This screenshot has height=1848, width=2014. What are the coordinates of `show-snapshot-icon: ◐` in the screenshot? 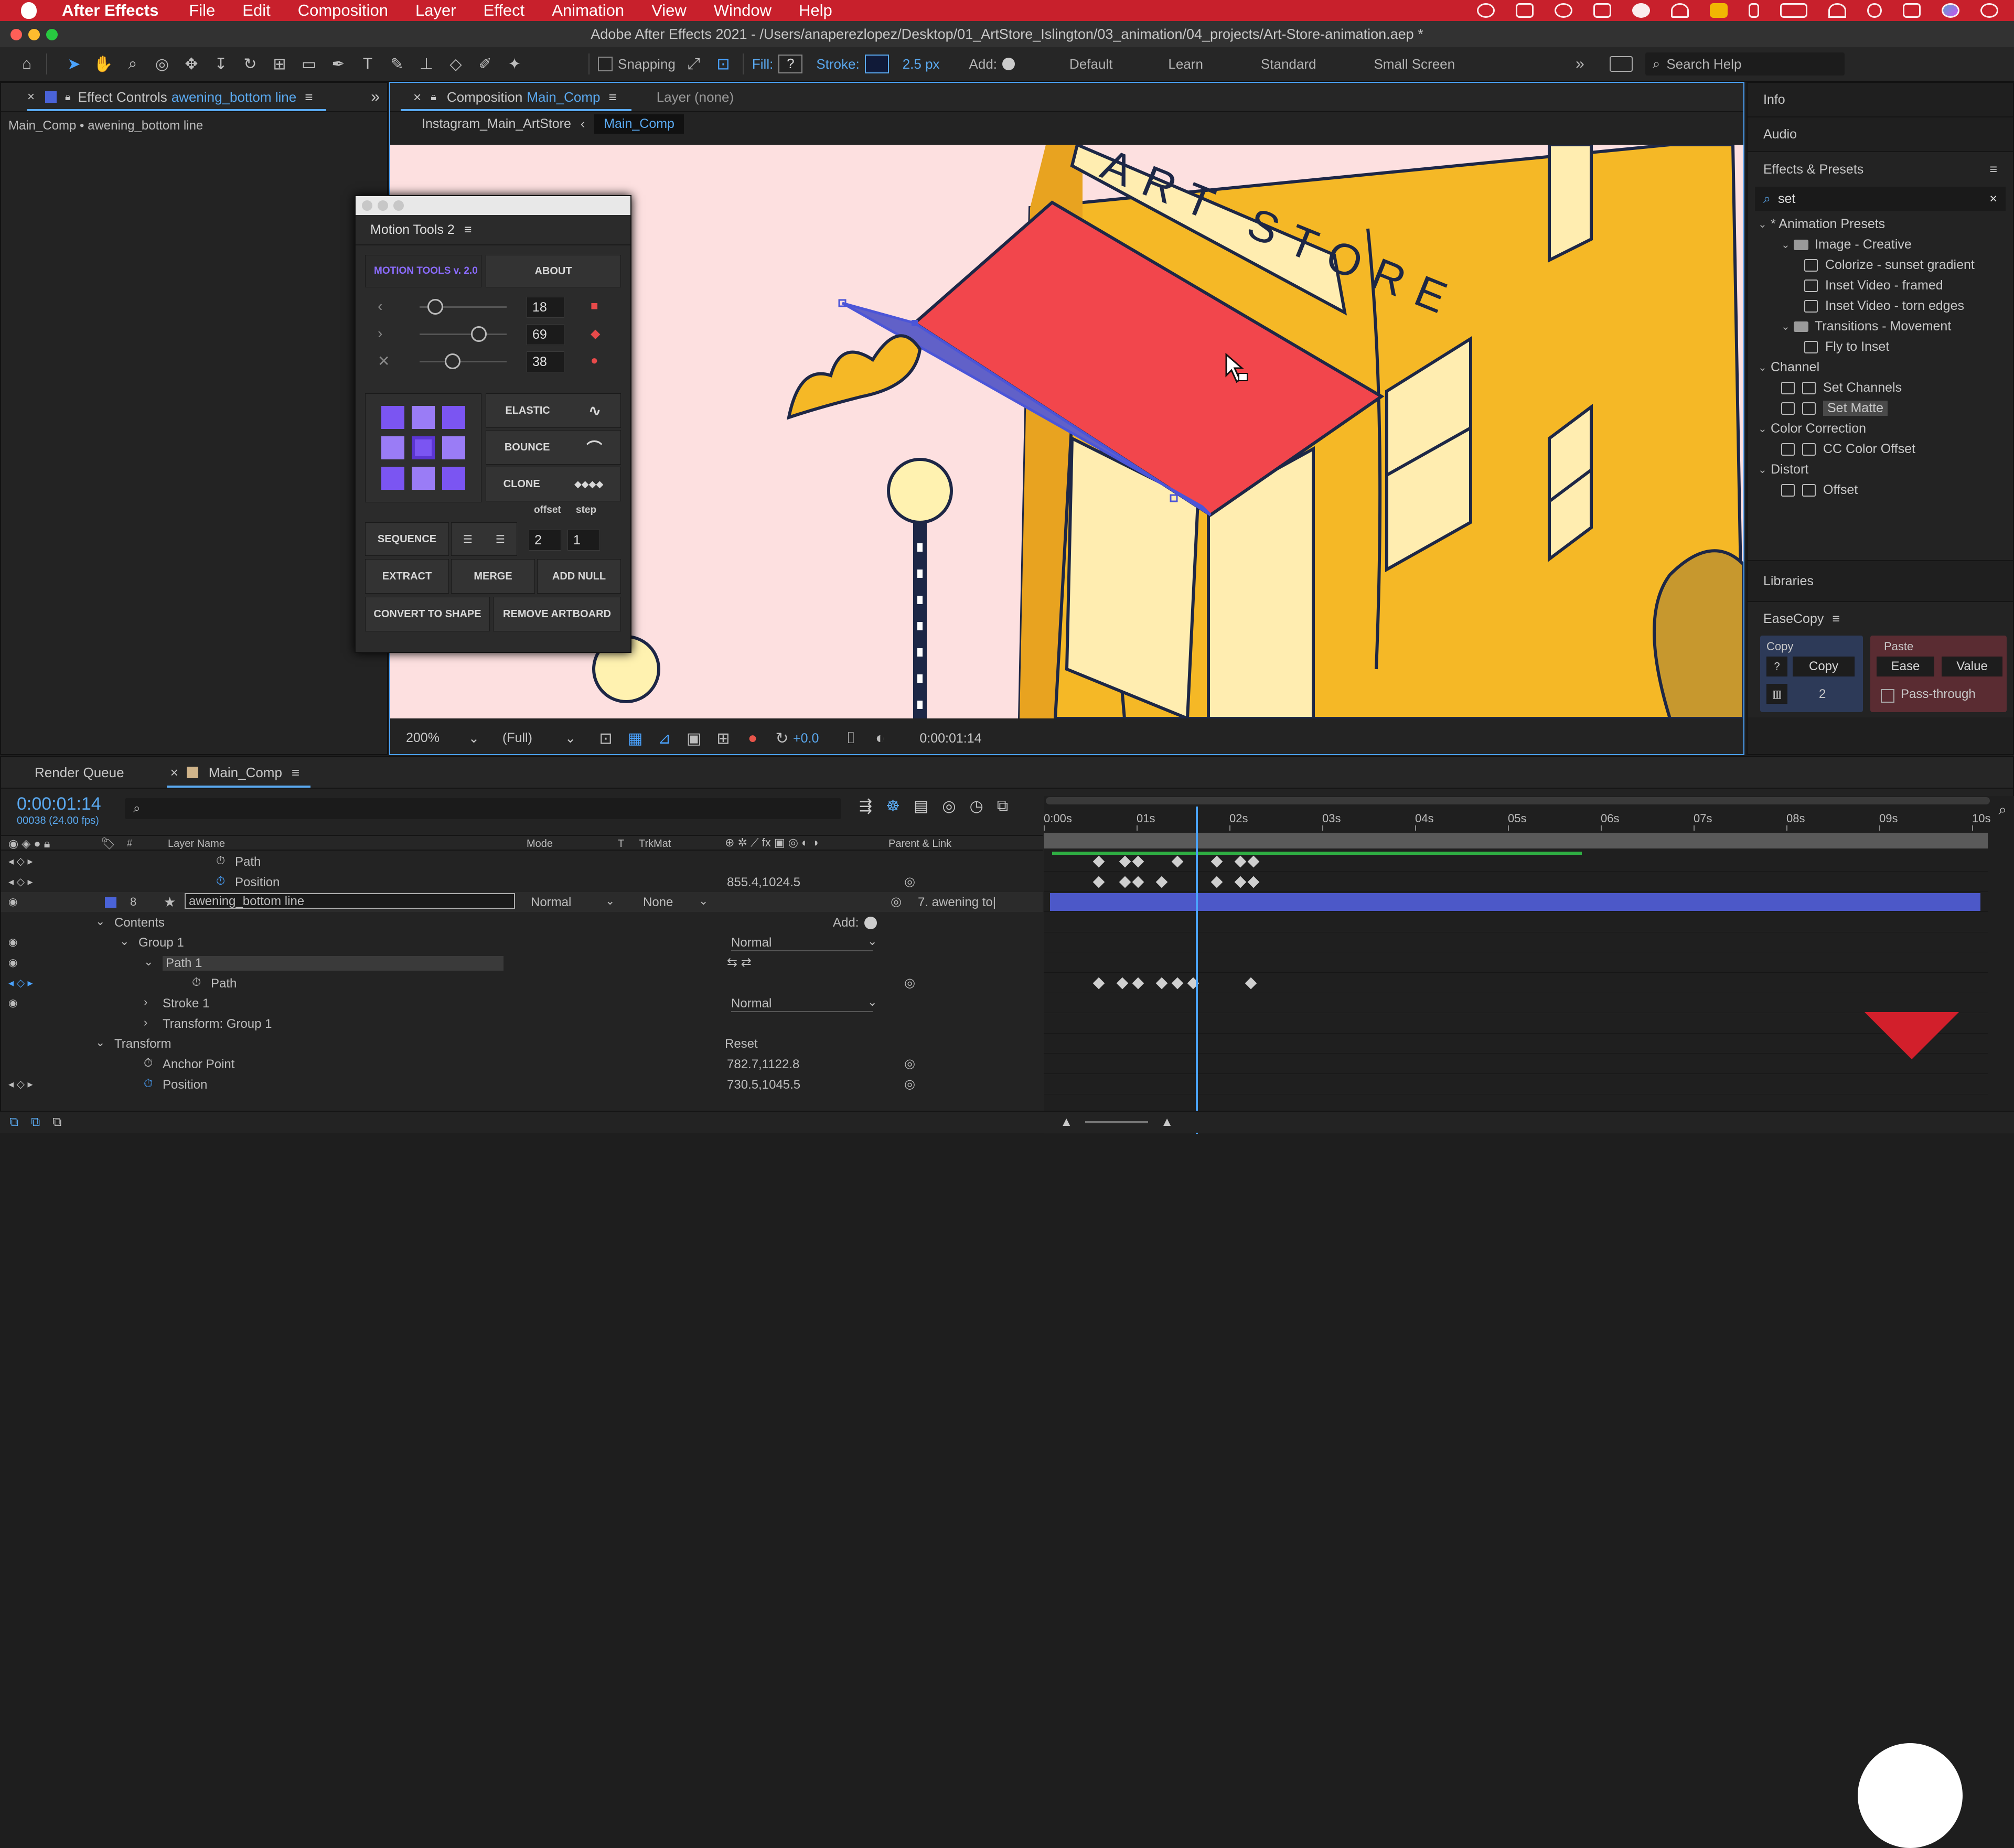 It's located at (880, 738).